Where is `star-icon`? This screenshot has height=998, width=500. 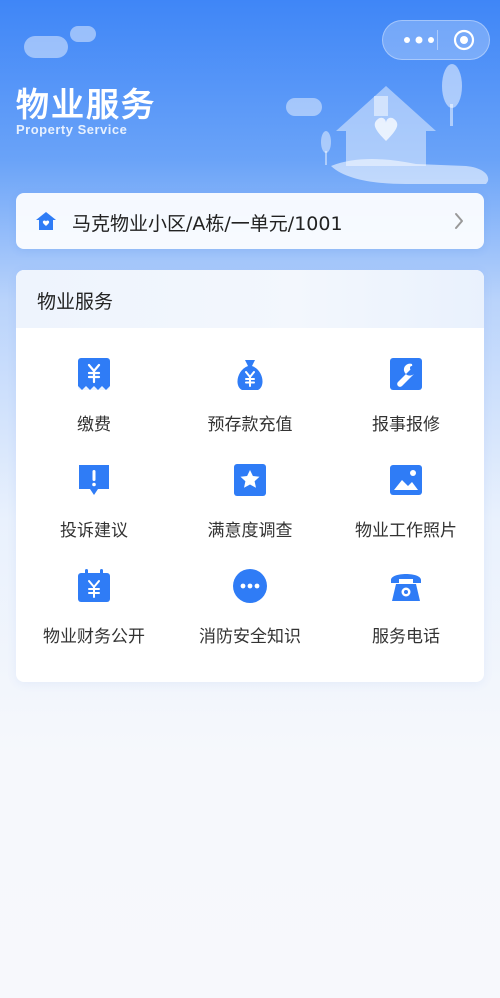
star-icon is located at coordinates (250, 480).